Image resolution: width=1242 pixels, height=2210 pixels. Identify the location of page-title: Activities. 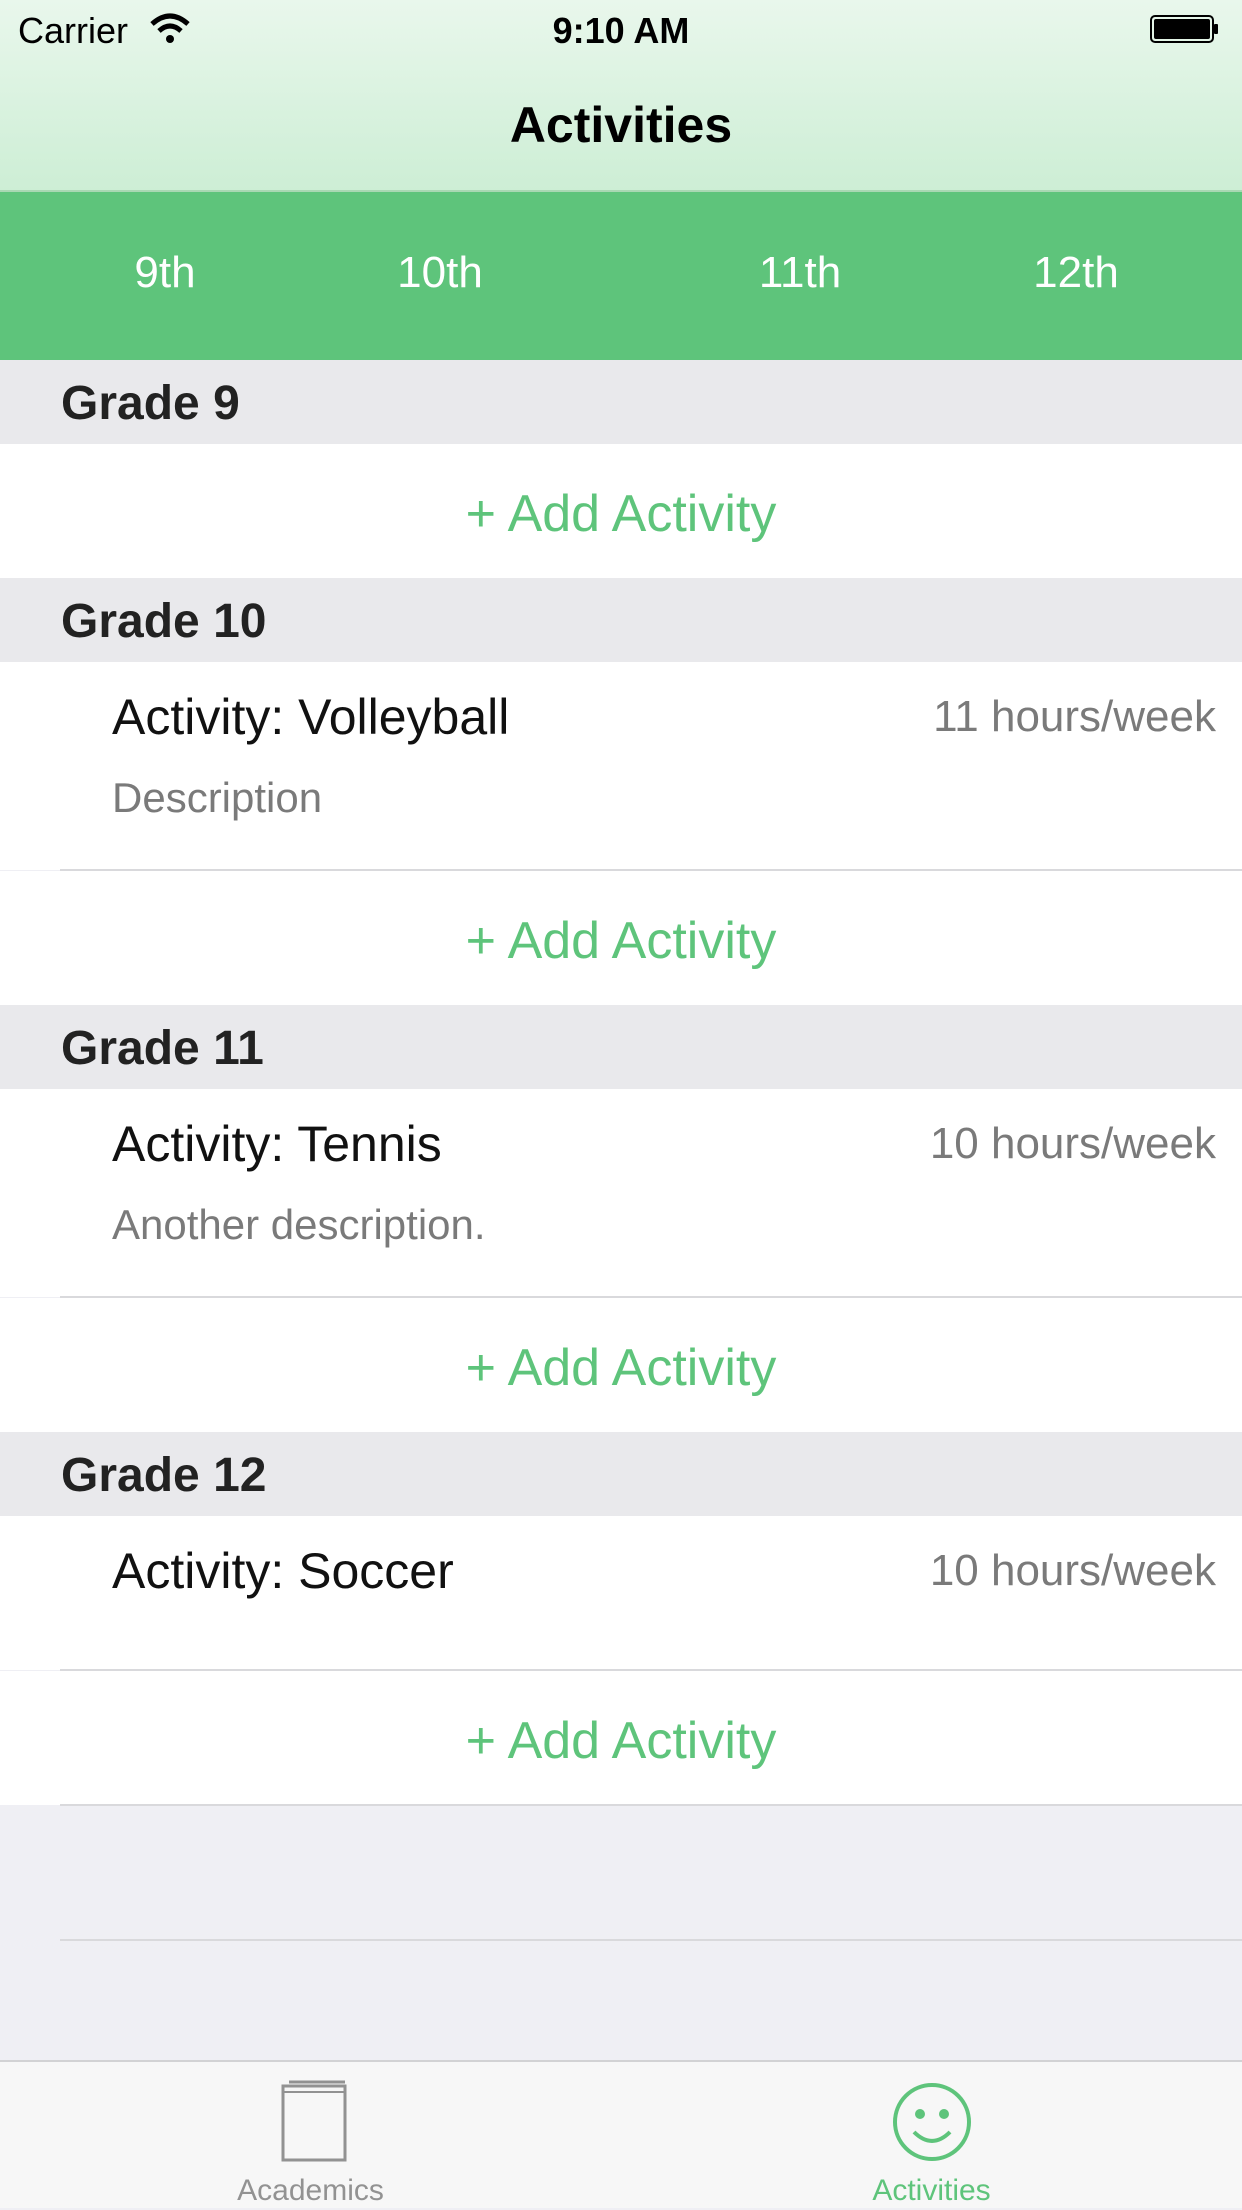
(621, 125).